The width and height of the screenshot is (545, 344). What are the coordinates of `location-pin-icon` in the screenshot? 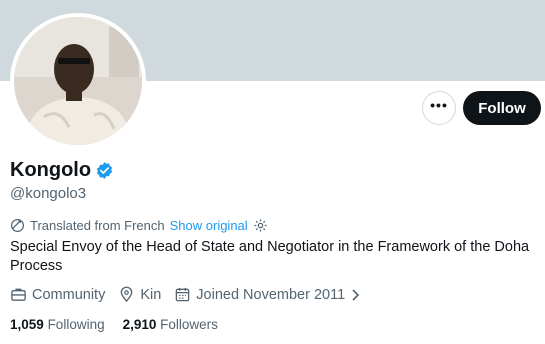 It's located at (126, 294).